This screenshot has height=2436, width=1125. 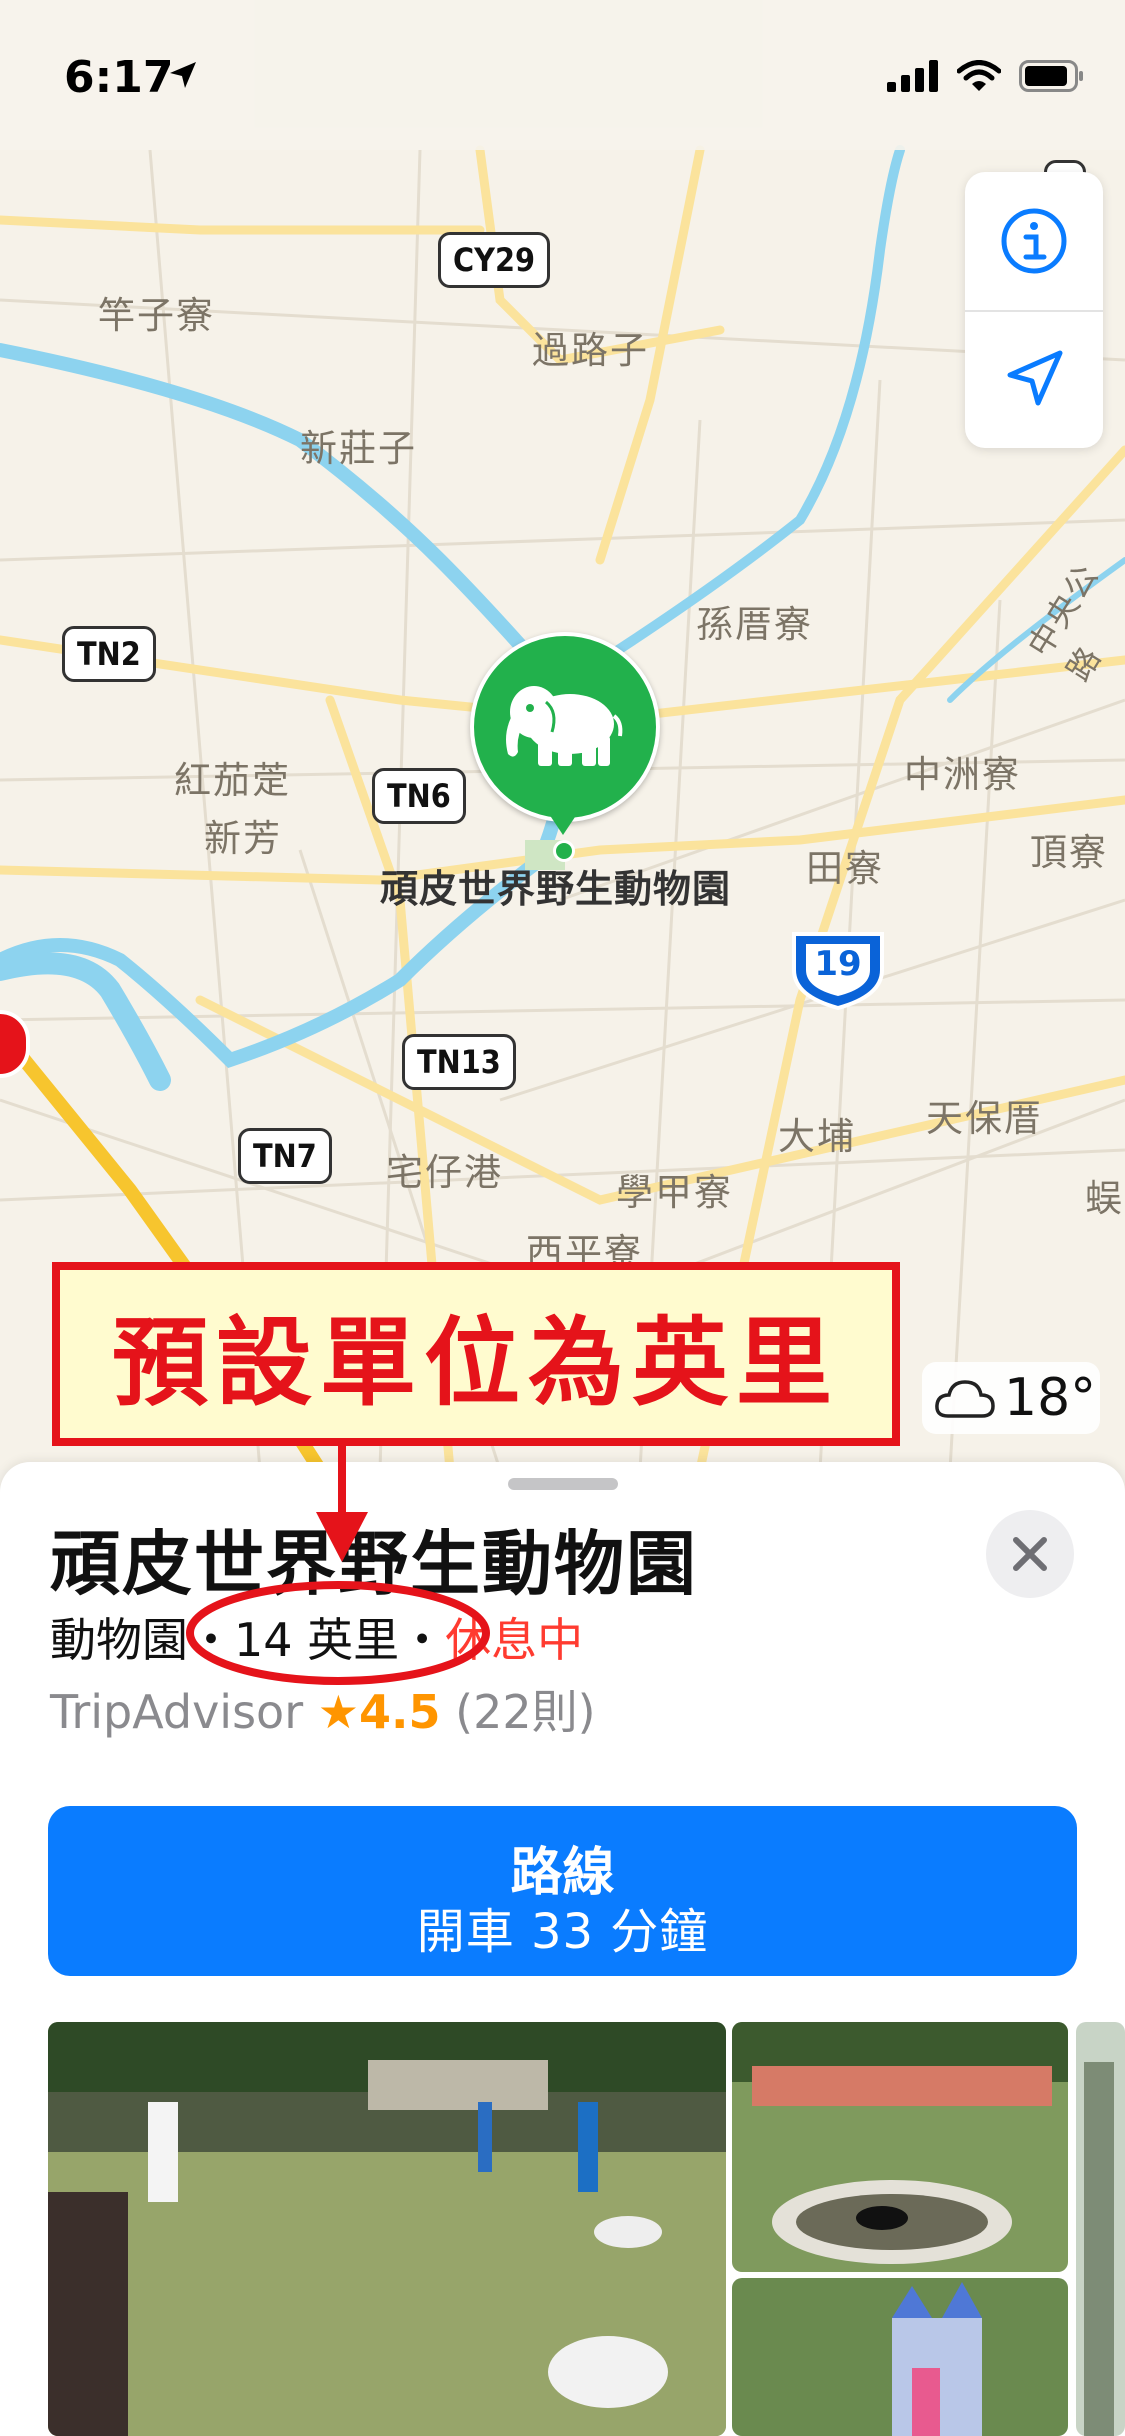 What do you see at coordinates (459, 1062) in the screenshot?
I see `road-shield: TN13` at bounding box center [459, 1062].